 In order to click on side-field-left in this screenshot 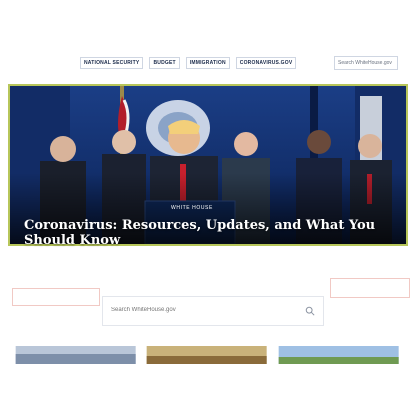, I will do `click(56, 297)`.